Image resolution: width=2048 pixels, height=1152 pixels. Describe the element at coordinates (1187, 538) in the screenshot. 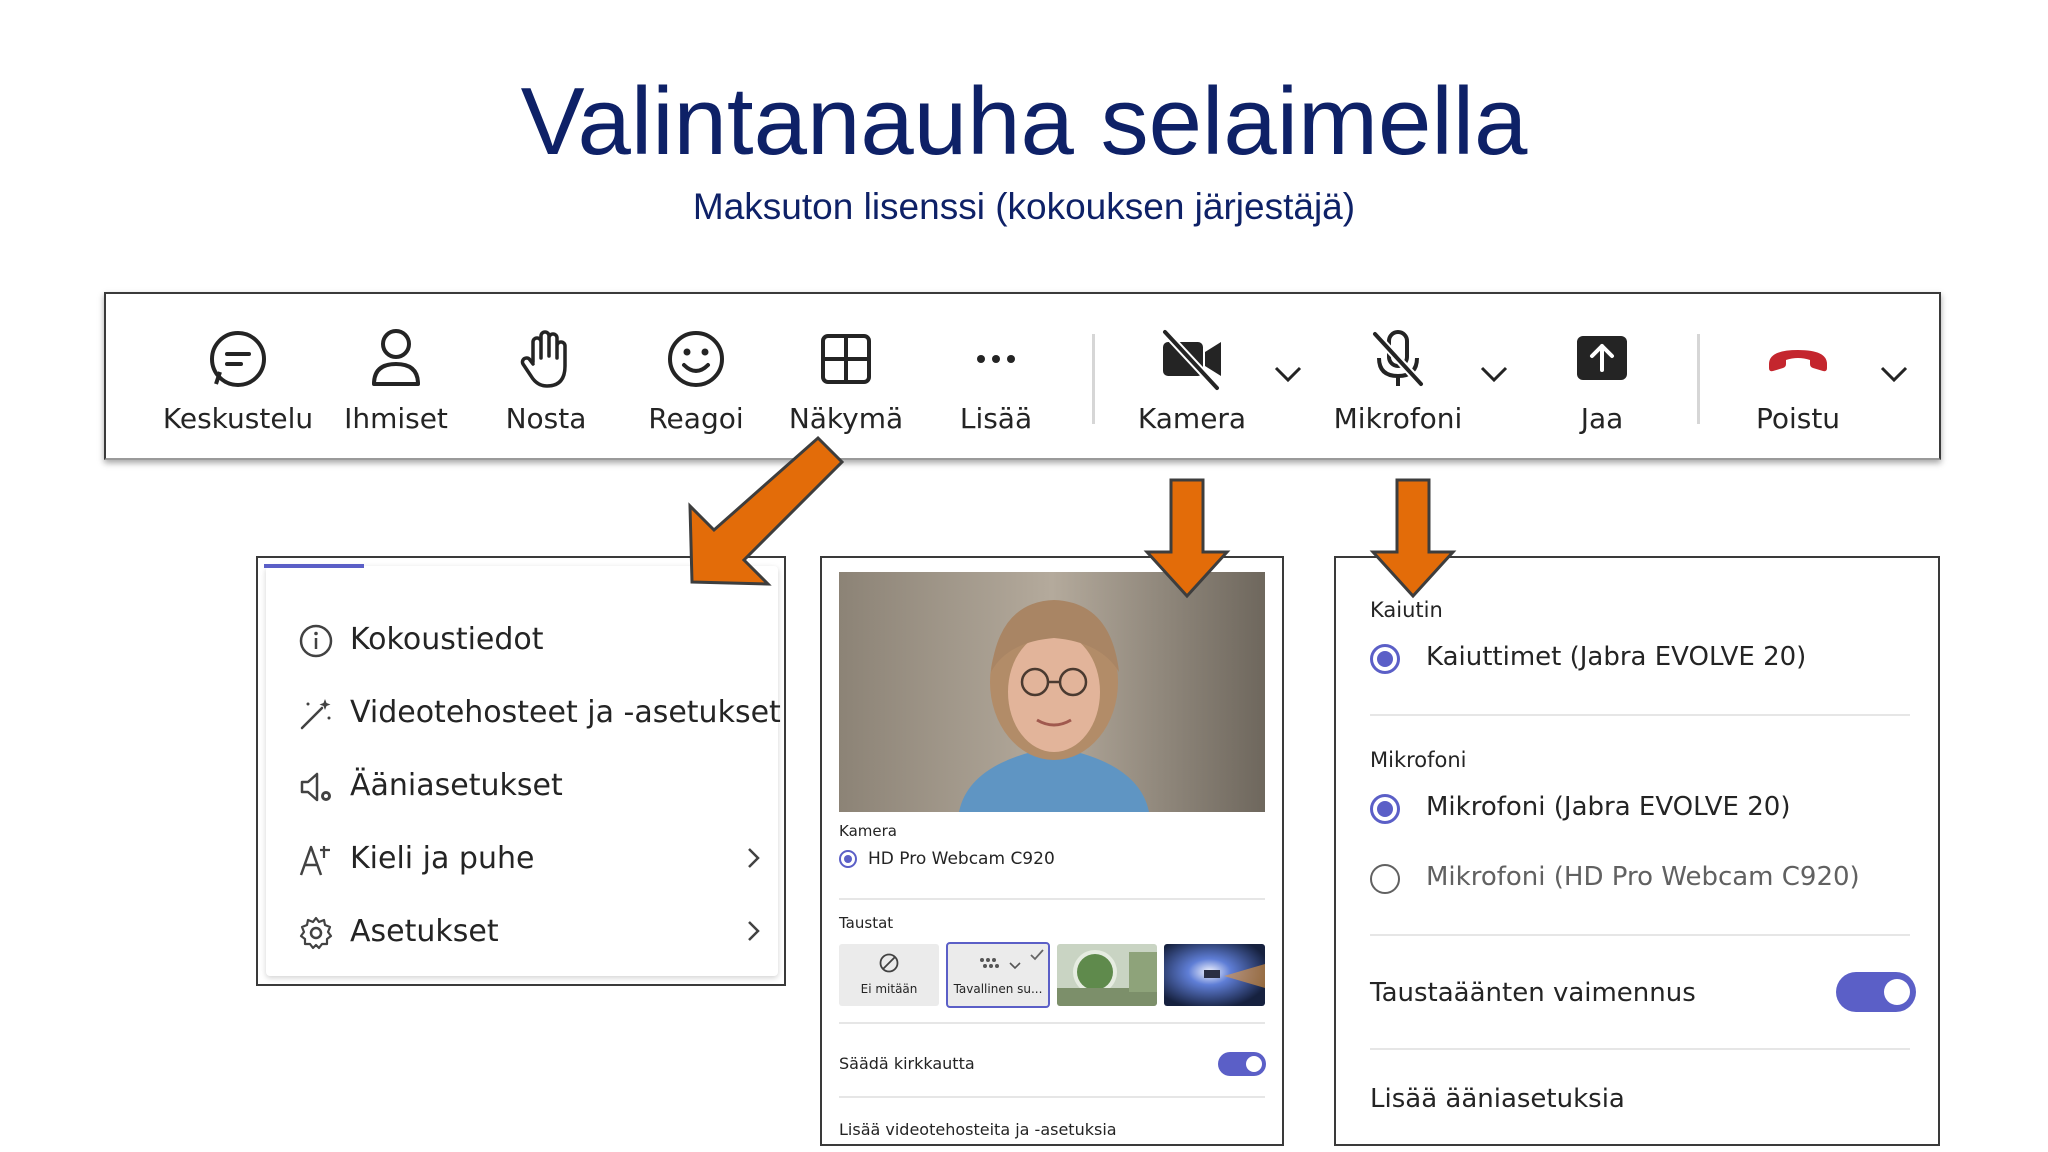

I see `arrow-to-camera-panel` at that location.